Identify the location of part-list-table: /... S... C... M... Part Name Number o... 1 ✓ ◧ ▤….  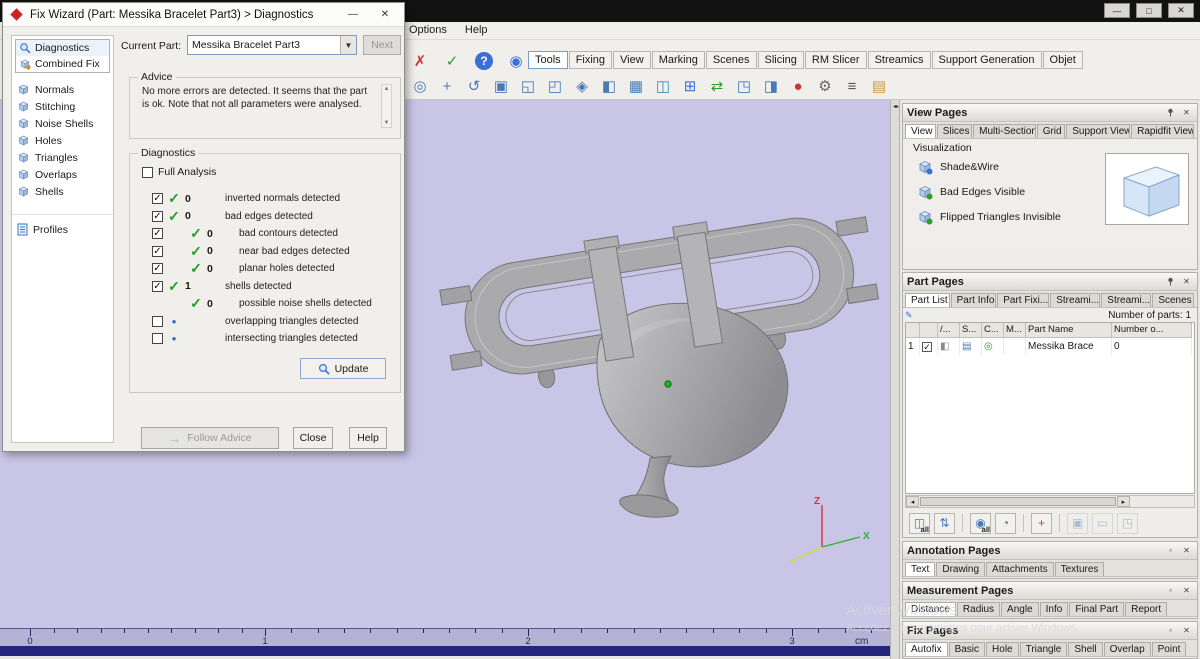
(1050, 408).